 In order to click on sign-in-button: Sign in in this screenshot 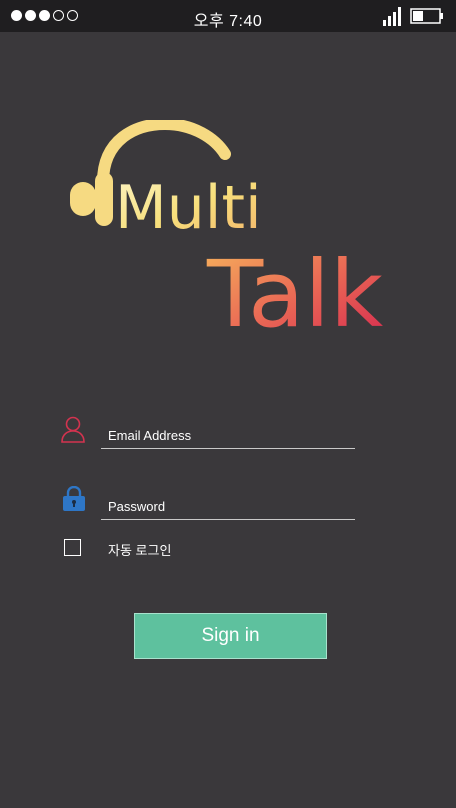, I will do `click(230, 636)`.